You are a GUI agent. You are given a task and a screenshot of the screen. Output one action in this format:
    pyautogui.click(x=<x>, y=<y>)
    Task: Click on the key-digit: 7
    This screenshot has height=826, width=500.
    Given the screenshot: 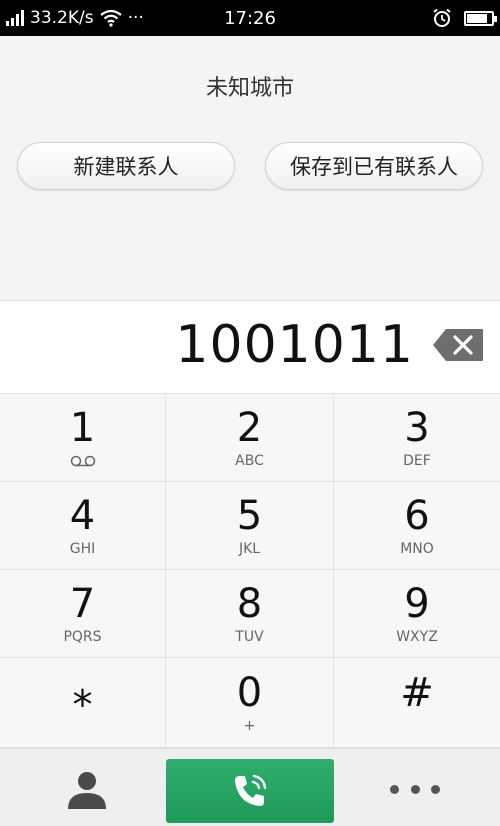 What is the action you would take?
    pyautogui.click(x=82, y=603)
    